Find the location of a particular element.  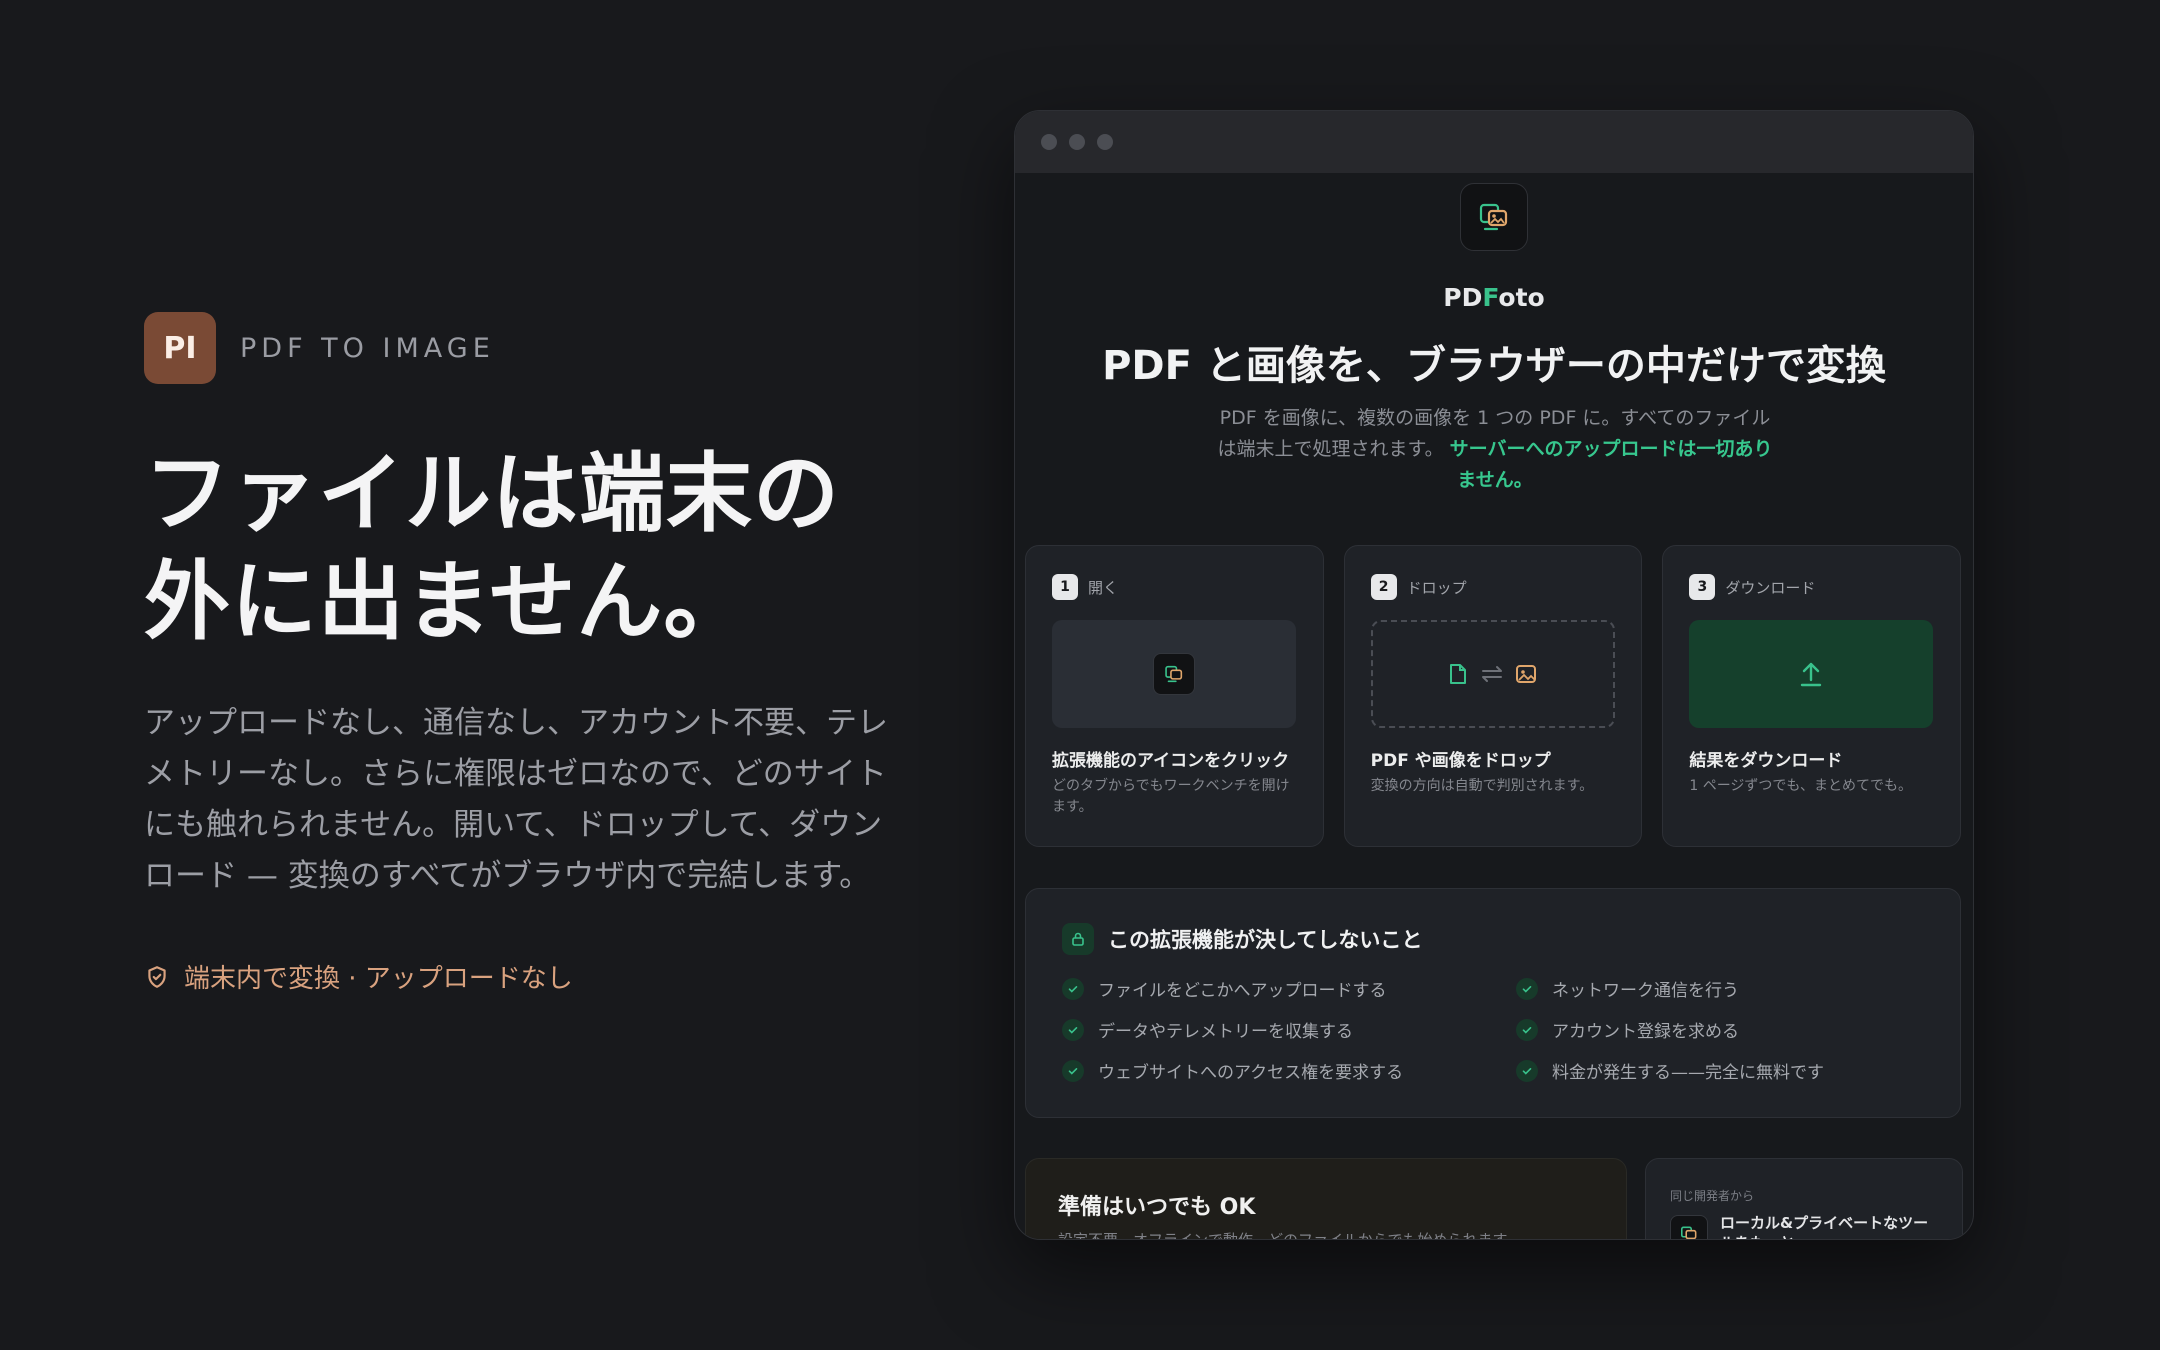

window-minimize-dot is located at coordinates (1077, 142).